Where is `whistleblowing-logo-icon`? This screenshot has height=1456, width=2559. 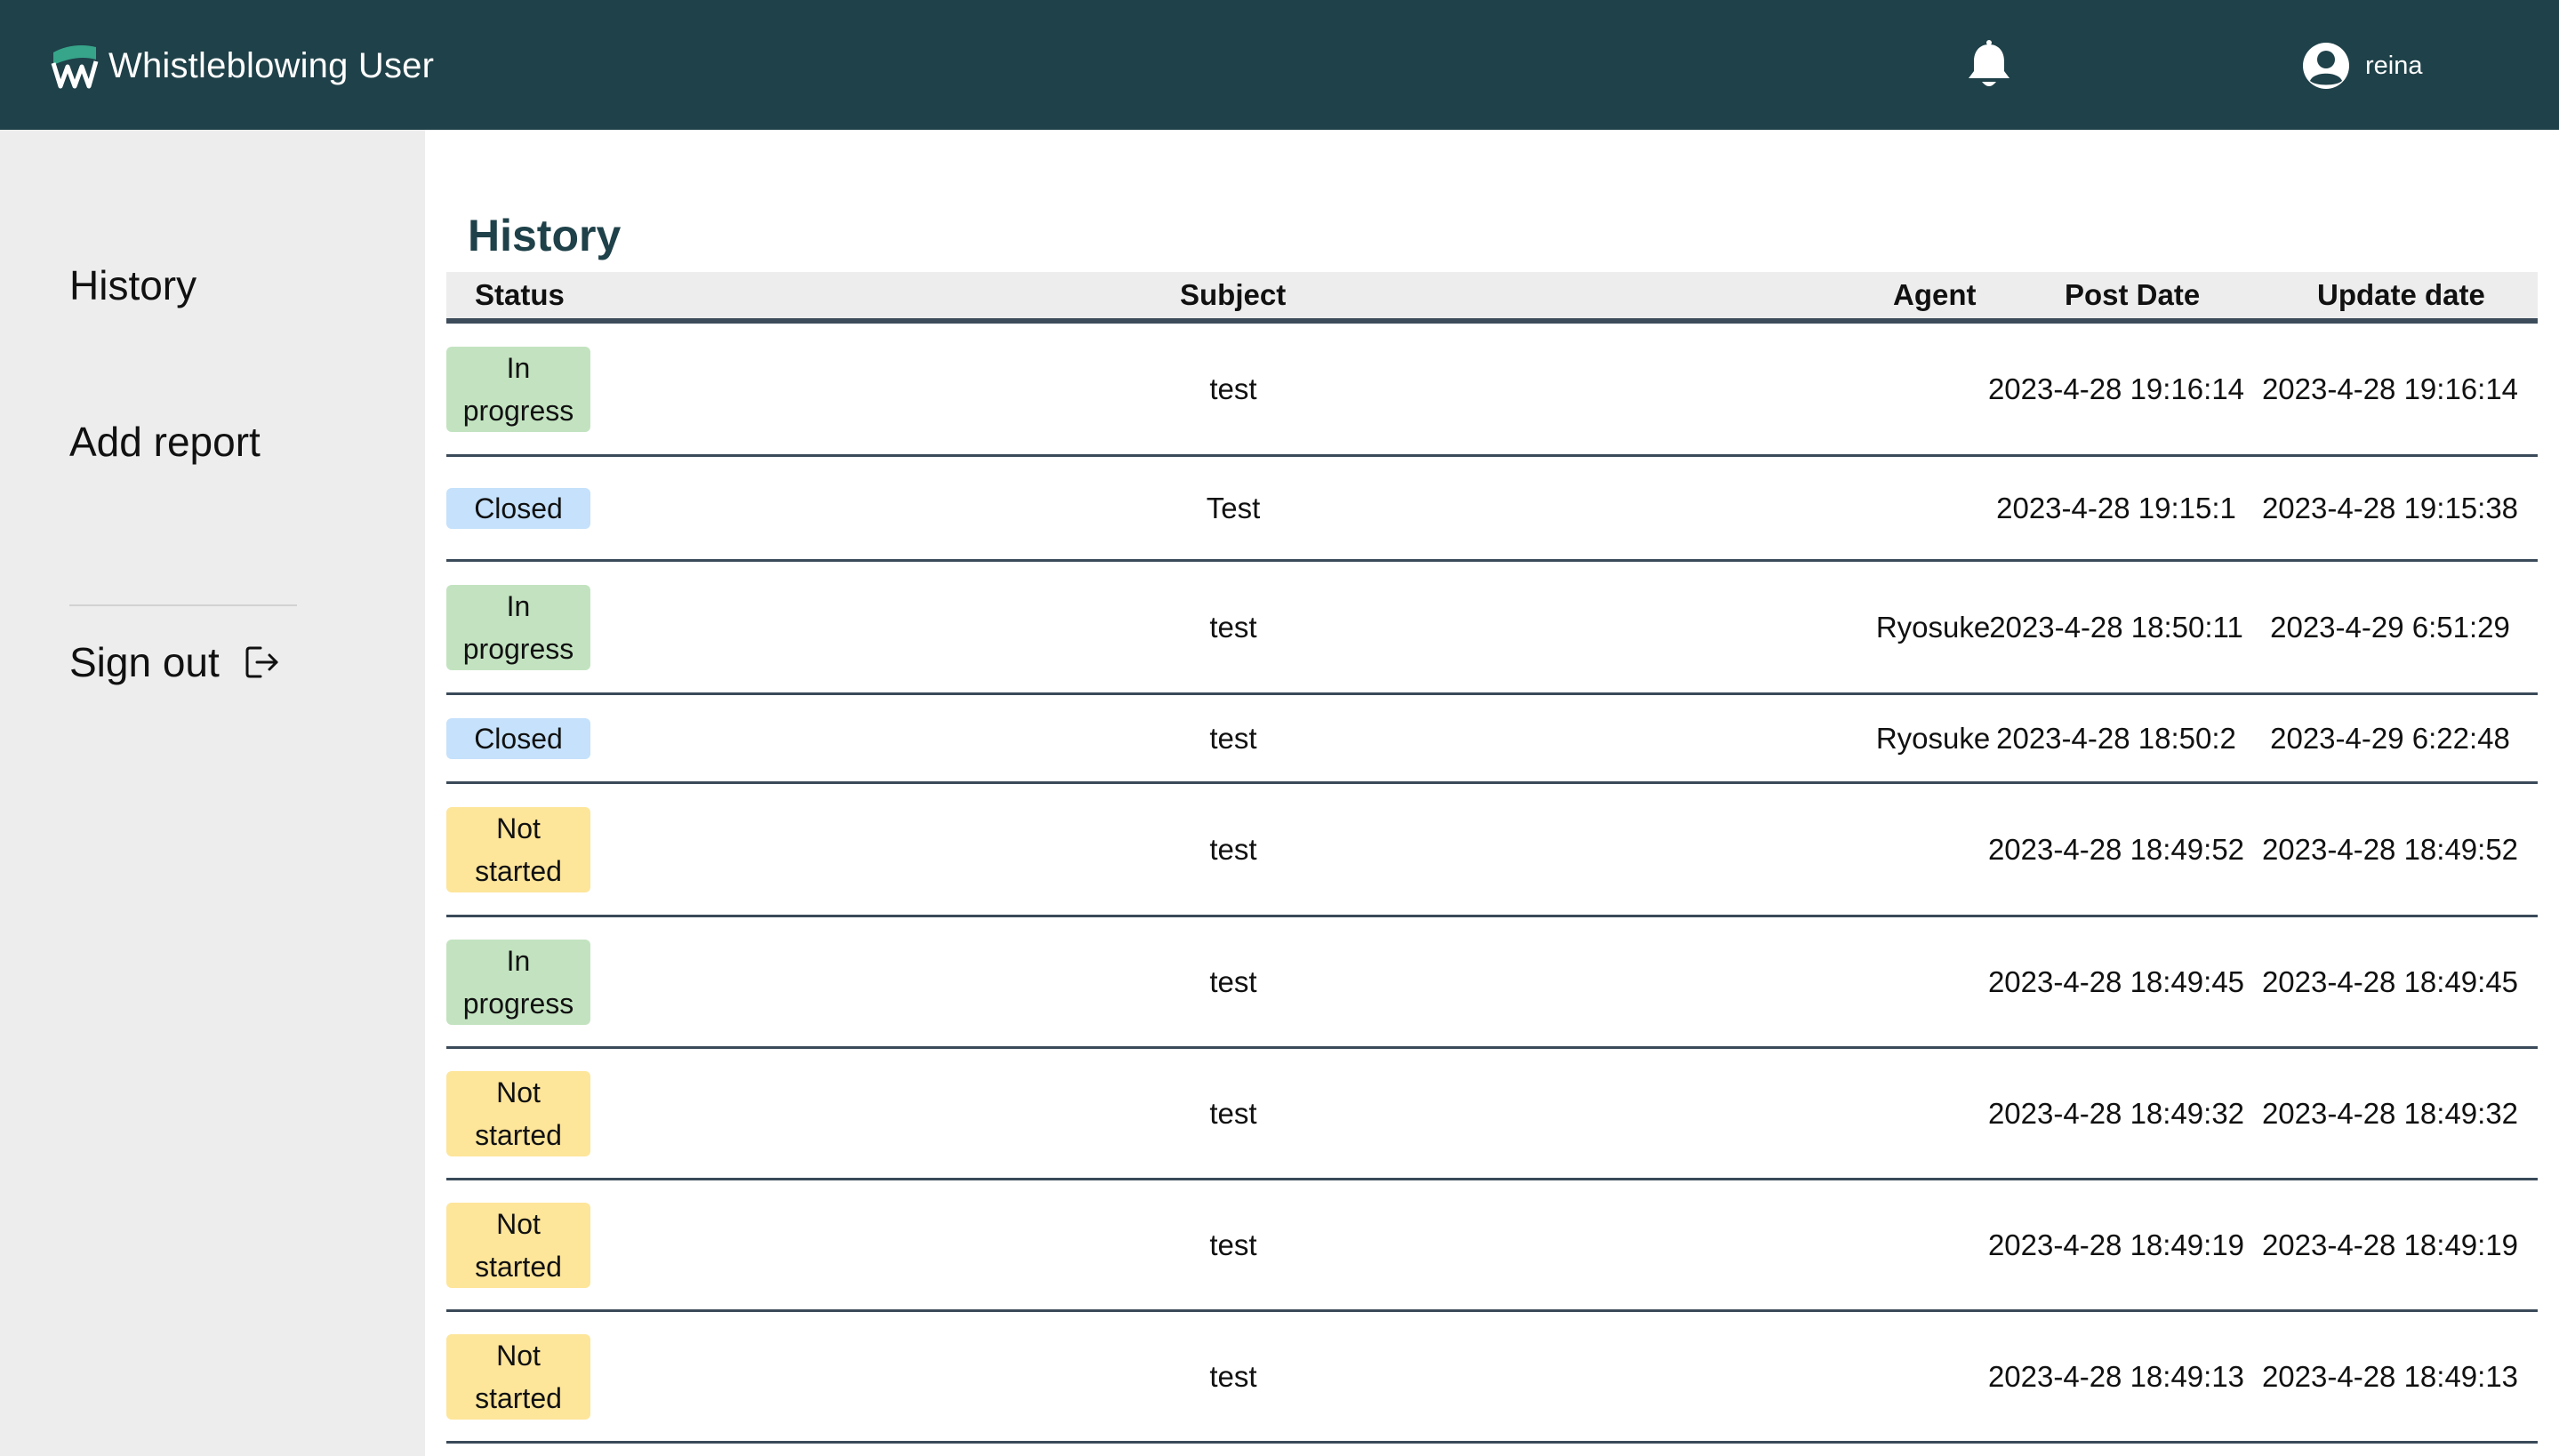
whistleblowing-logo-icon is located at coordinates (75, 67).